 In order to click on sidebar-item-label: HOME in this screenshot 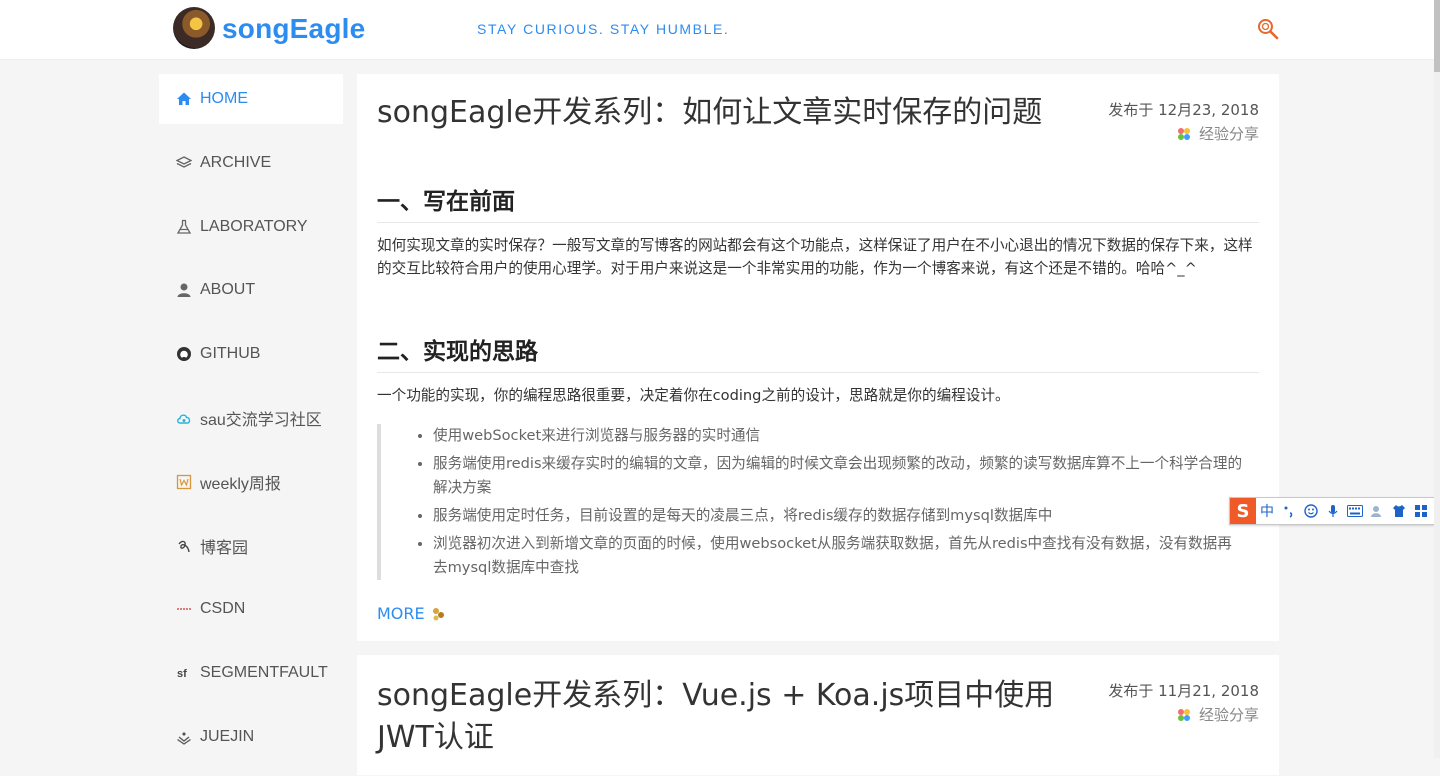, I will do `click(224, 98)`.